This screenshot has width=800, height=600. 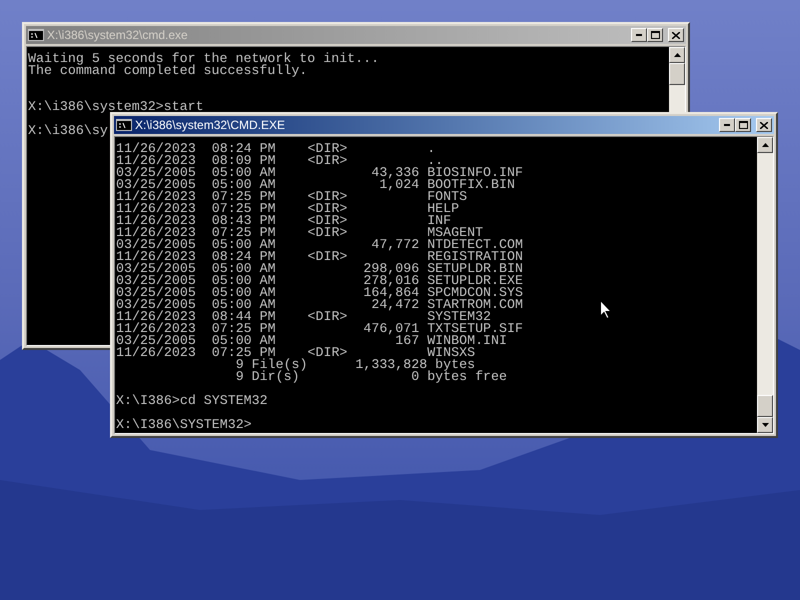 What do you see at coordinates (184, 425) in the screenshot?
I see `console-line: X:\I386\SYSTEM32>` at bounding box center [184, 425].